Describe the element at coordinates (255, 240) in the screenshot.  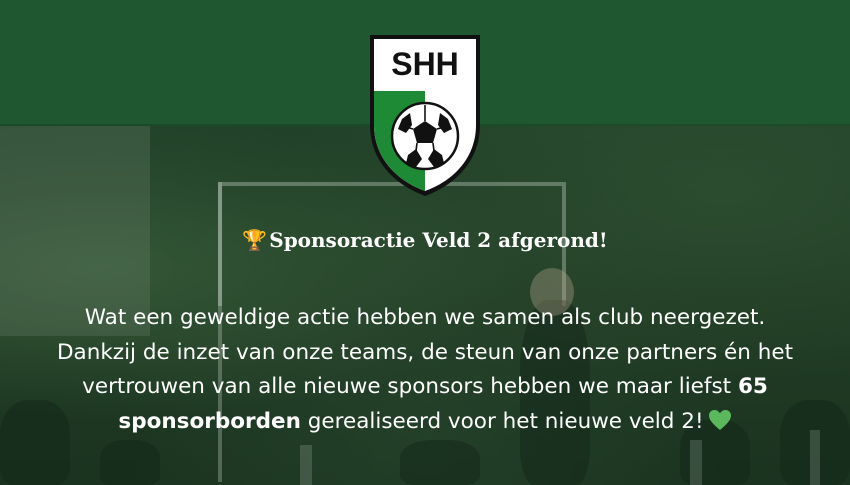
I see `trophy-icon: 🏆` at that location.